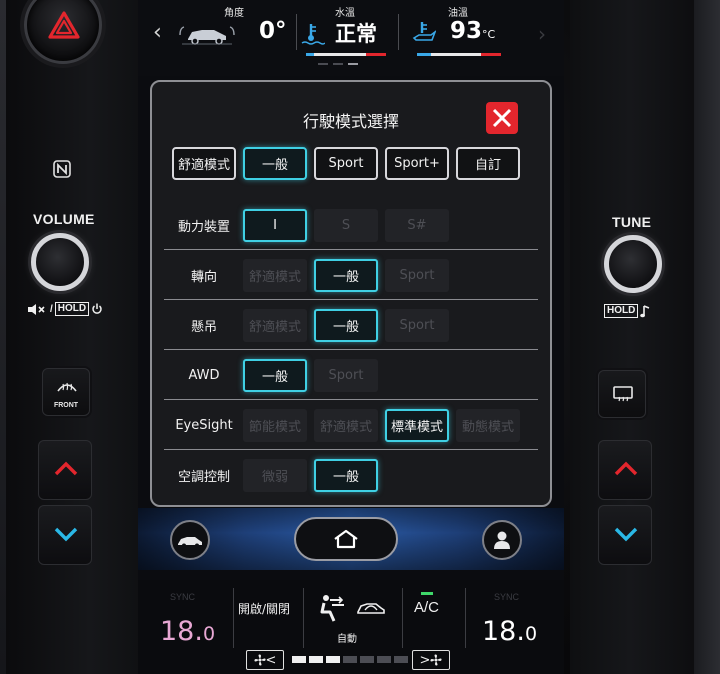 This screenshot has height=674, width=720. What do you see at coordinates (310, 54) in the screenshot?
I see `water-temp-bar-cold` at bounding box center [310, 54].